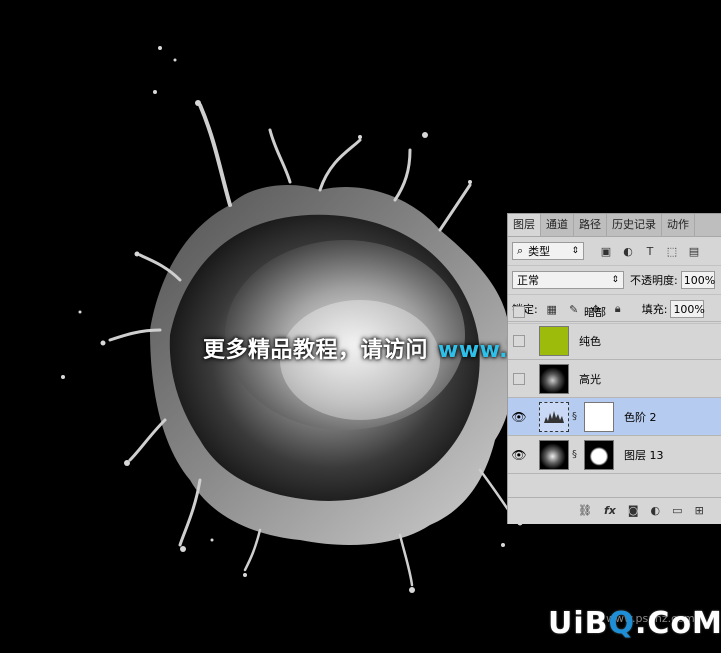  I want to click on panel-footer: ⛓︎ fx ◙ ◐ ▭ ⊞, so click(614, 510).